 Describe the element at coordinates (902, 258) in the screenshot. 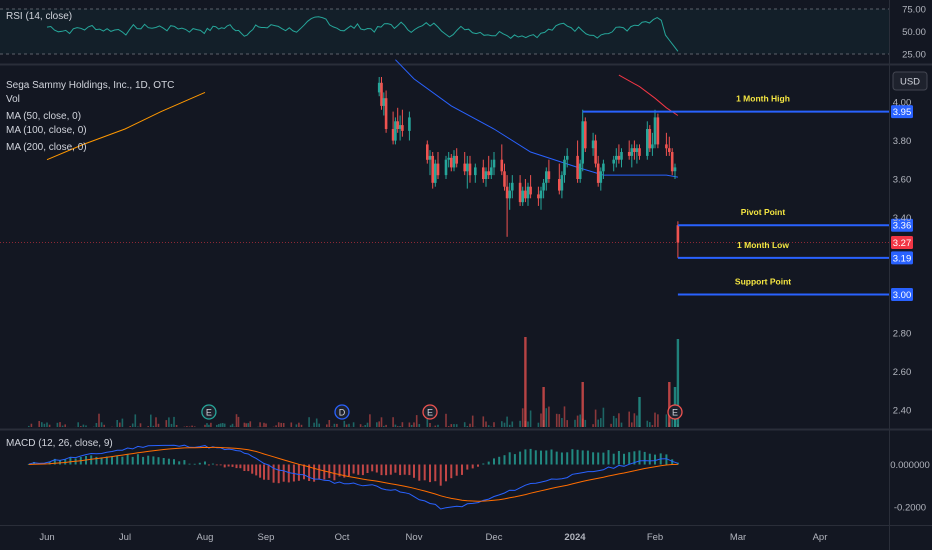

I see `level-axis-value: 3.19` at that location.